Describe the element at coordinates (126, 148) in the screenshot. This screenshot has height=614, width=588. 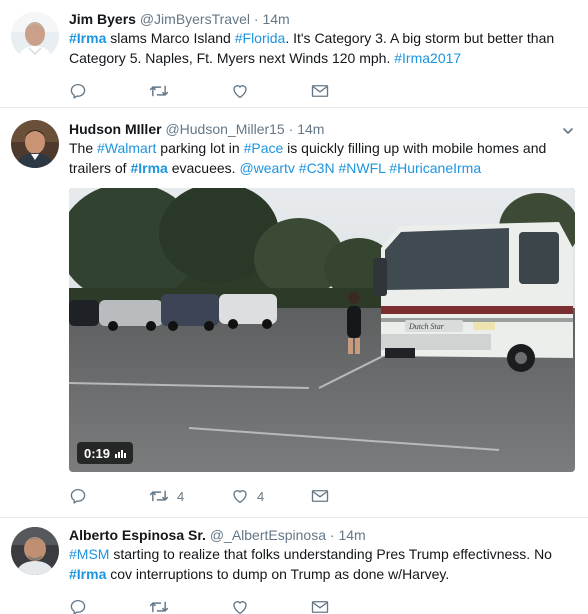
I see `hashtag-link: #Walmart` at that location.